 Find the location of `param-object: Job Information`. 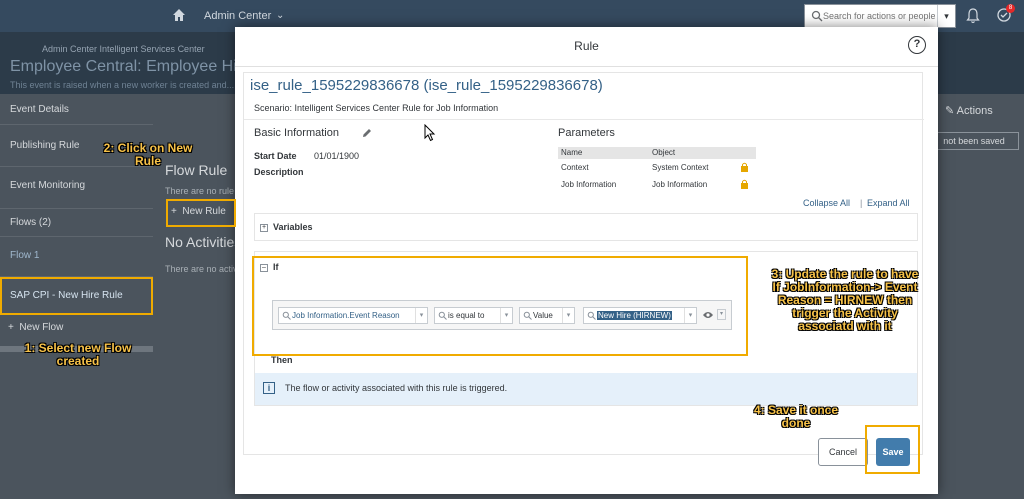

param-object: Job Information is located at coordinates (680, 184).